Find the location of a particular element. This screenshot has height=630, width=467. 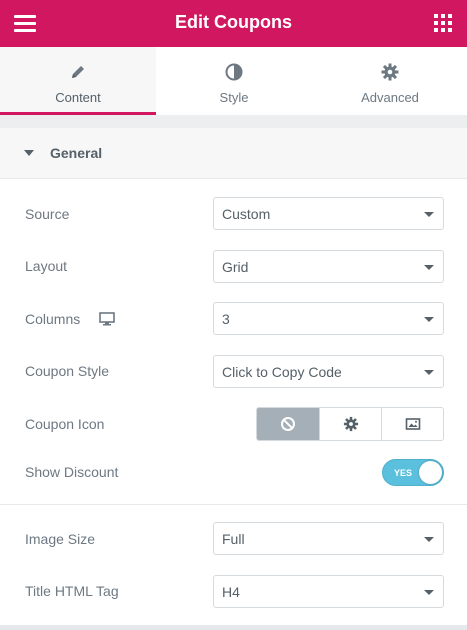

tab-label: Advanced is located at coordinates (390, 97).